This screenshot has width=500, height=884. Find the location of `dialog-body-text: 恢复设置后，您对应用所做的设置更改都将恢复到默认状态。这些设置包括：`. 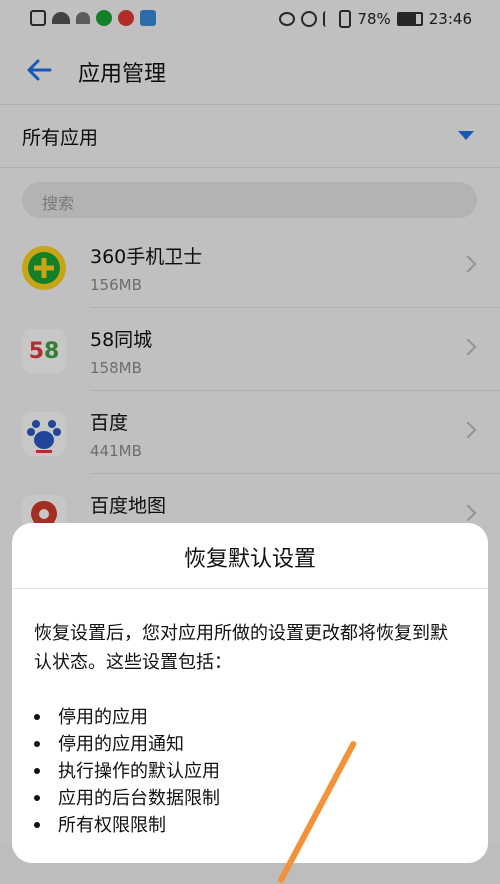

dialog-body-text: 恢复设置后，您对应用所做的设置更改都将恢复到默认状态。这些设置包括： is located at coordinates (241, 648).